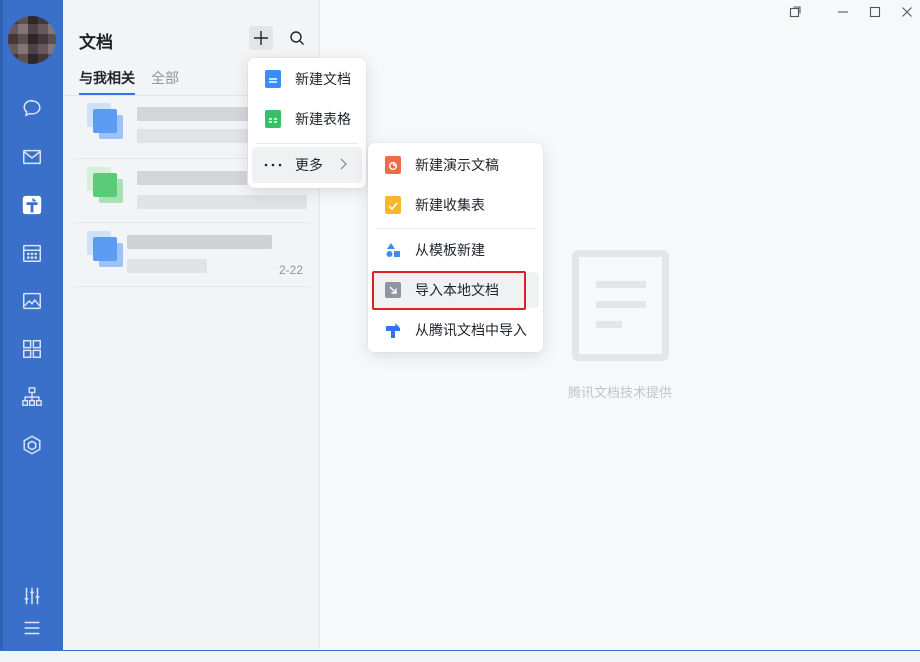 The width and height of the screenshot is (920, 662). I want to click on template-icon, so click(393, 250).